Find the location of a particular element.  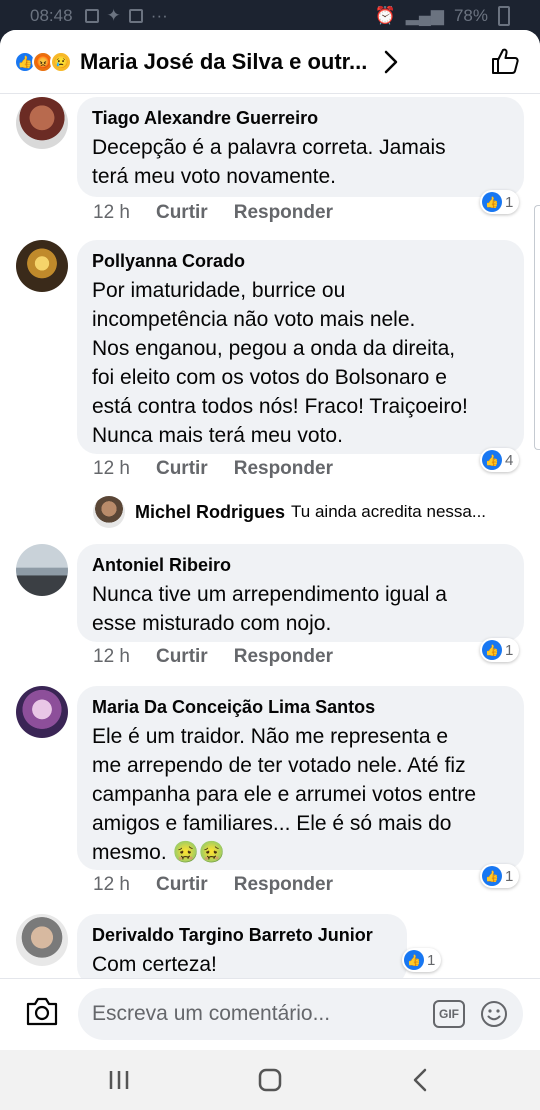

smiley-icon is located at coordinates (494, 1014).